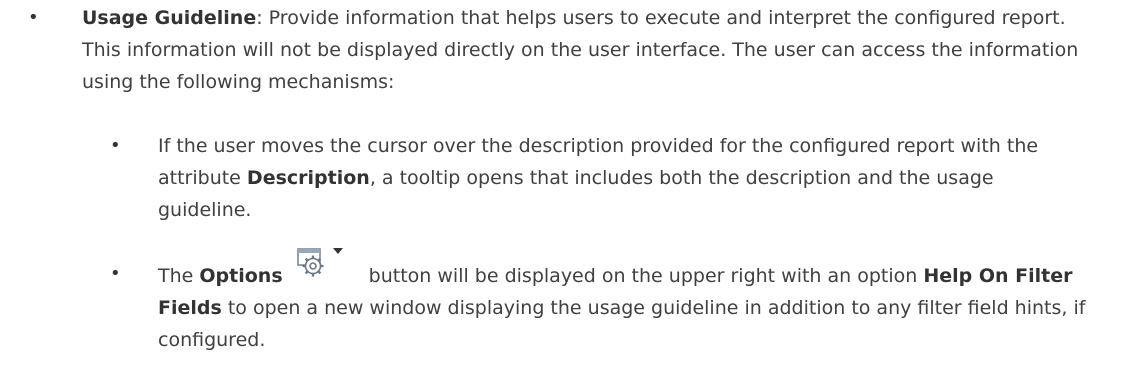 This screenshot has width=1127, height=376. What do you see at coordinates (319, 266) in the screenshot?
I see `options-gear-dropdown-icon` at bounding box center [319, 266].